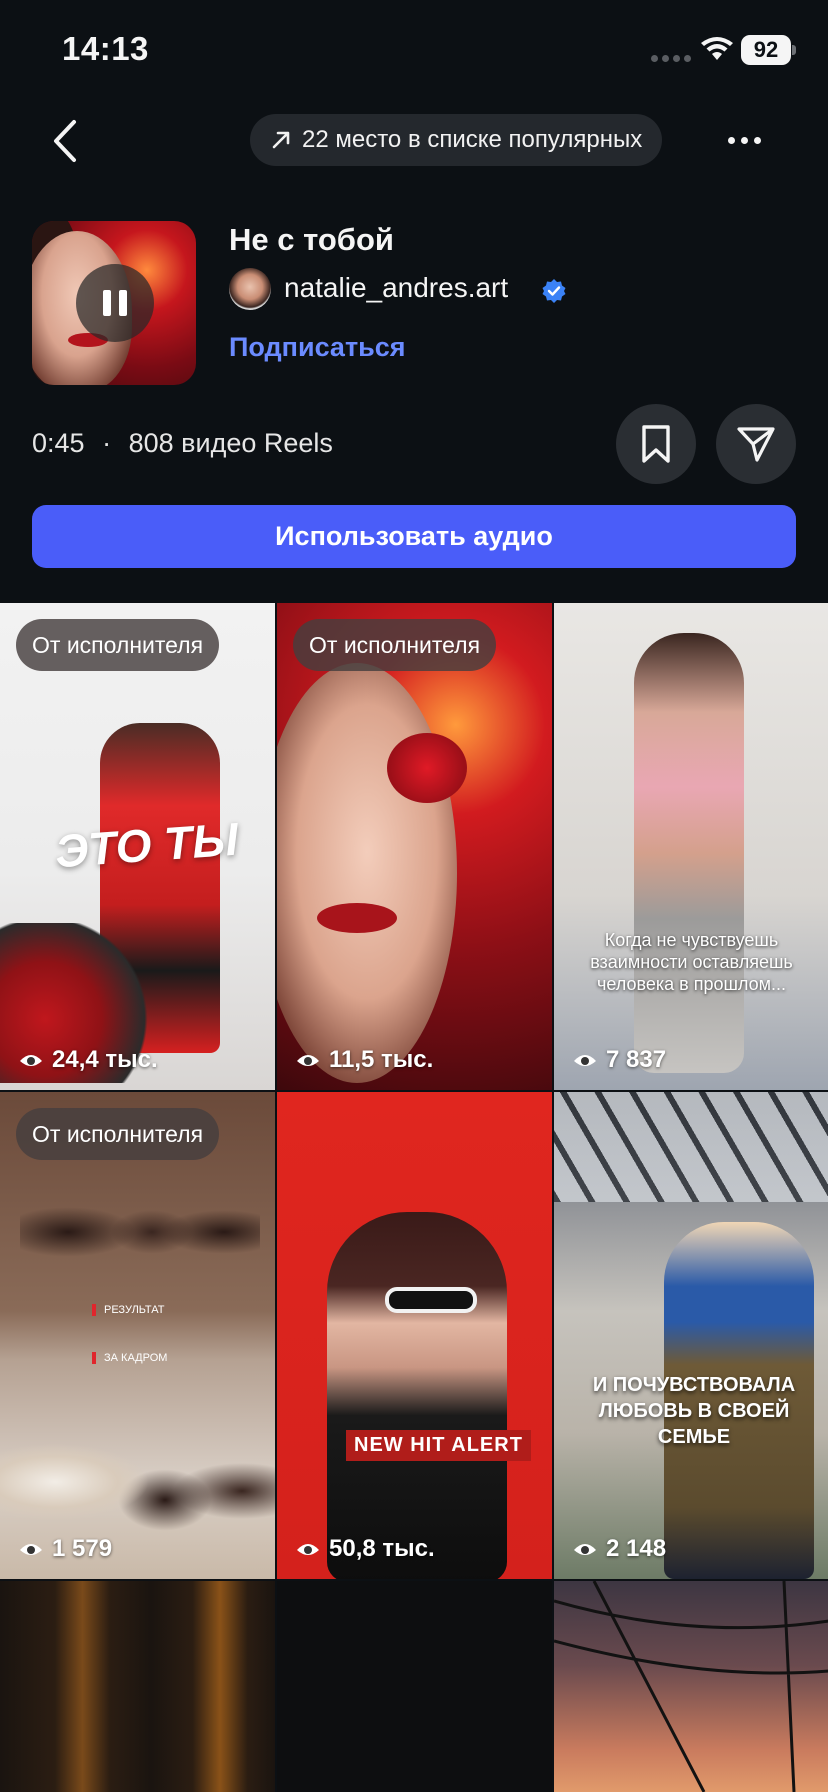 Image resolution: width=828 pixels, height=1792 pixels. I want to click on view-count-label: 50,8 тыс., so click(382, 1548).